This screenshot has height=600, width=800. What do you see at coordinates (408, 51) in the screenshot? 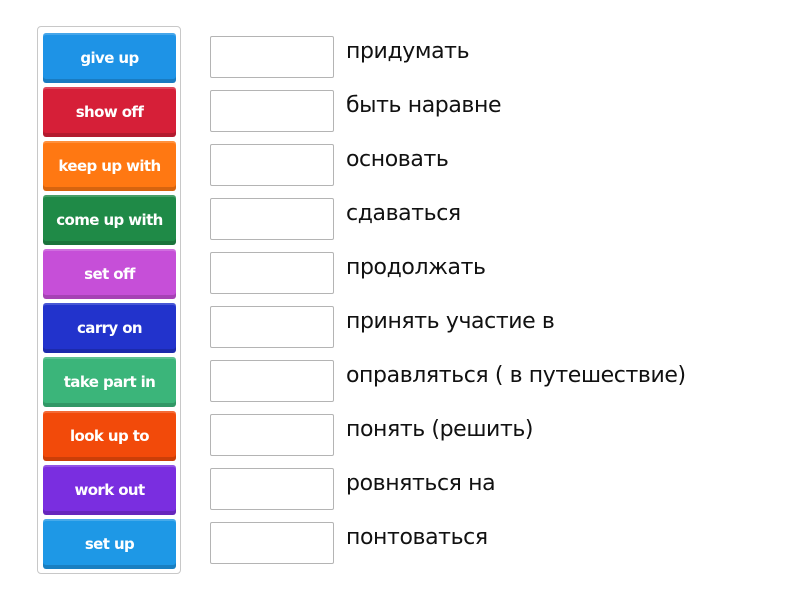
I see `definition-text: придумать` at bounding box center [408, 51].